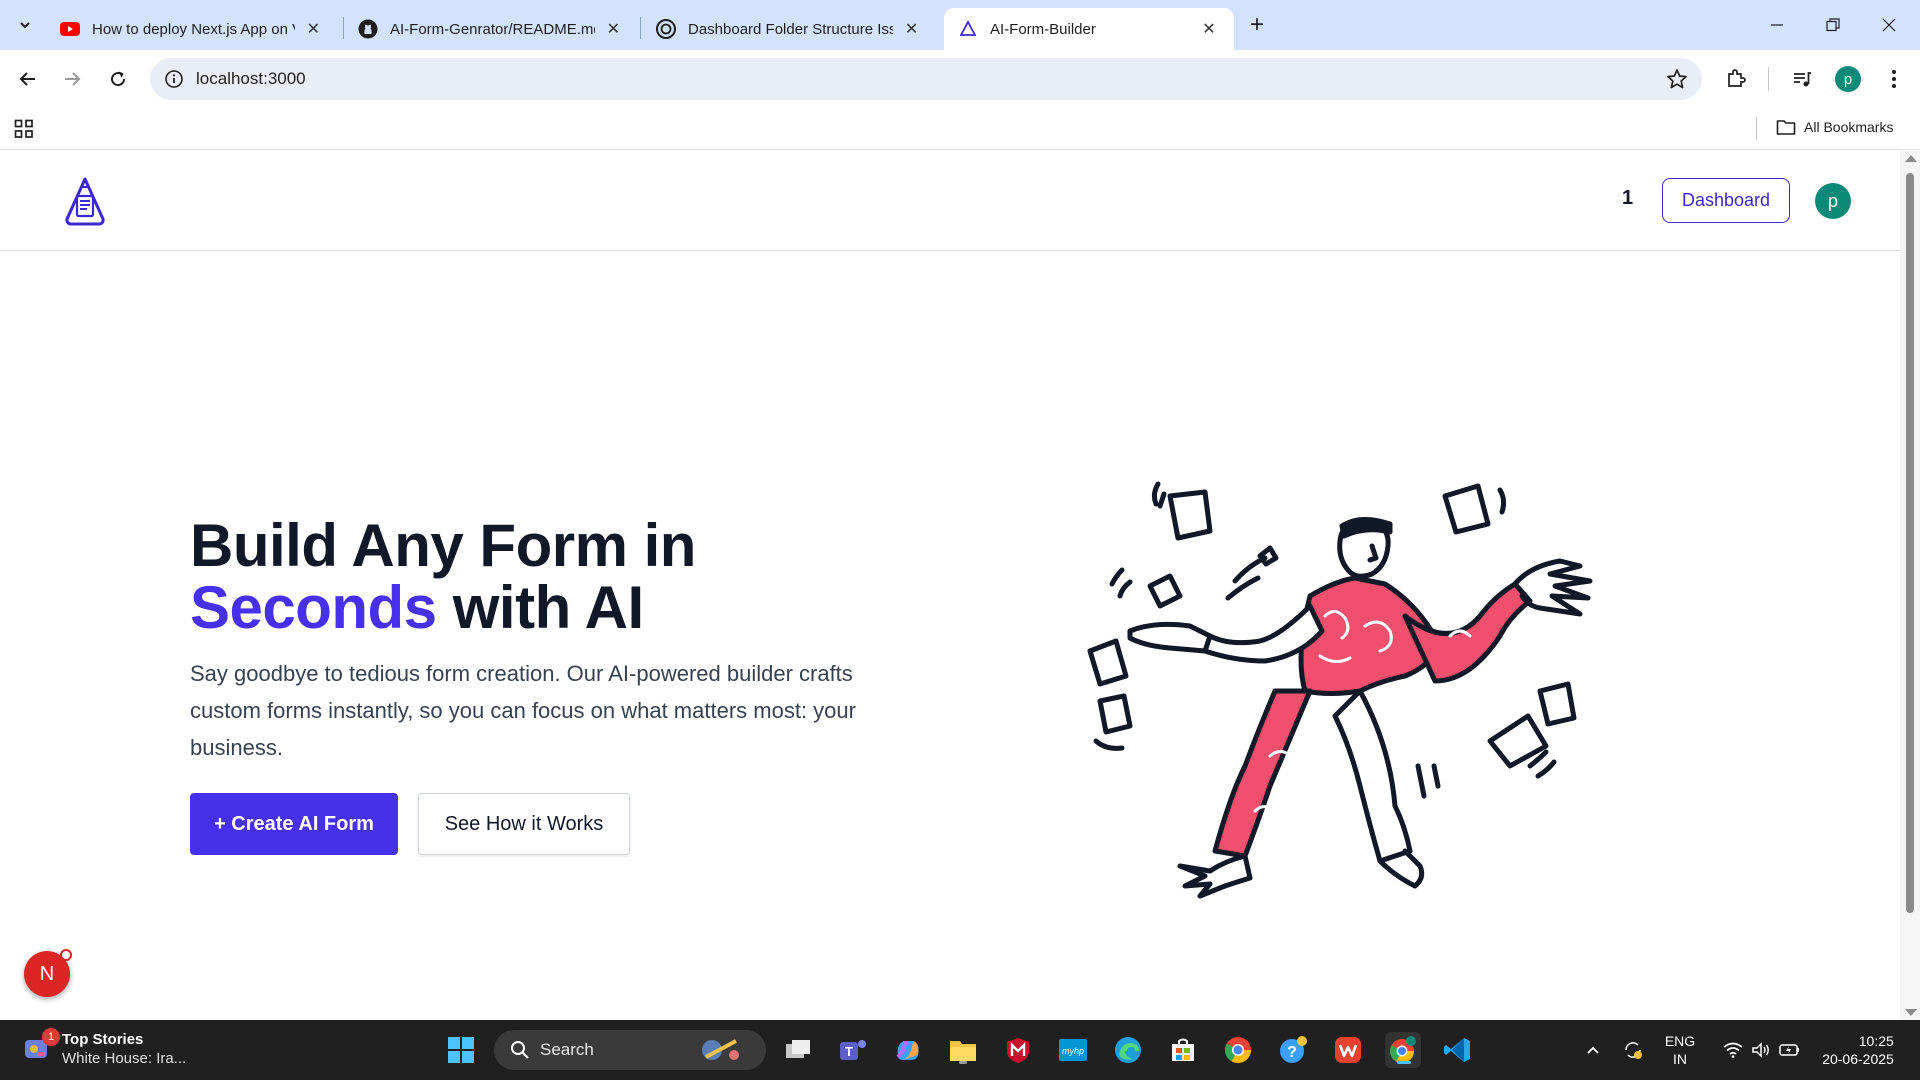  What do you see at coordinates (294, 824) in the screenshot?
I see `create-ai-form-button: + Create AI Form` at bounding box center [294, 824].